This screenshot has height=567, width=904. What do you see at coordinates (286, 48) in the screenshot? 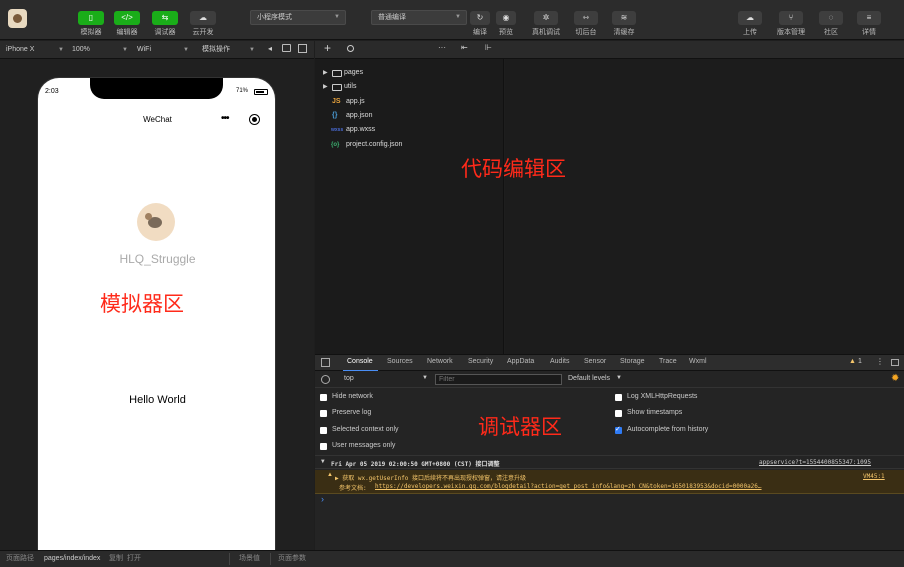
I see `rotate-icon` at bounding box center [286, 48].